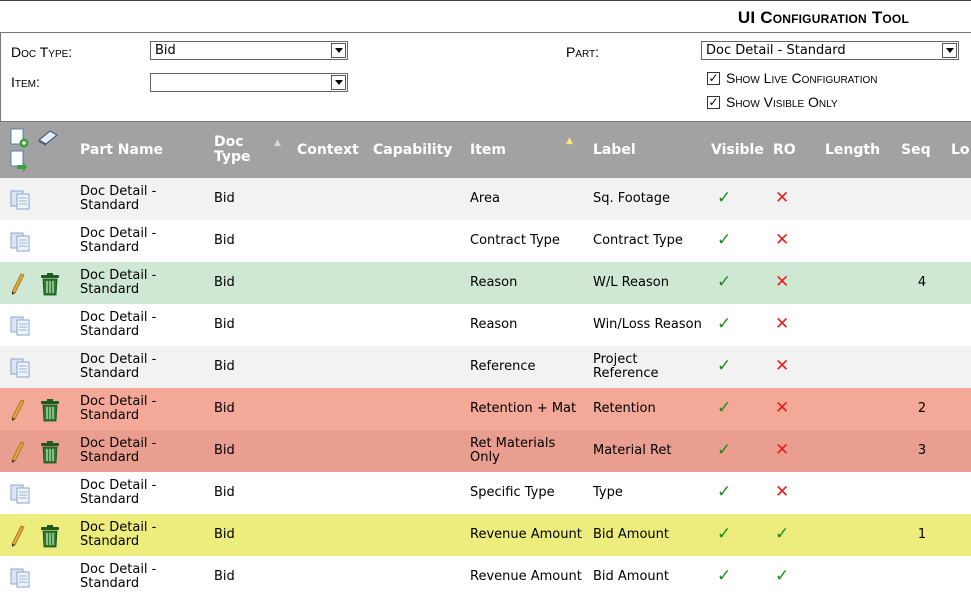  I want to click on header-label: Label, so click(648, 150).